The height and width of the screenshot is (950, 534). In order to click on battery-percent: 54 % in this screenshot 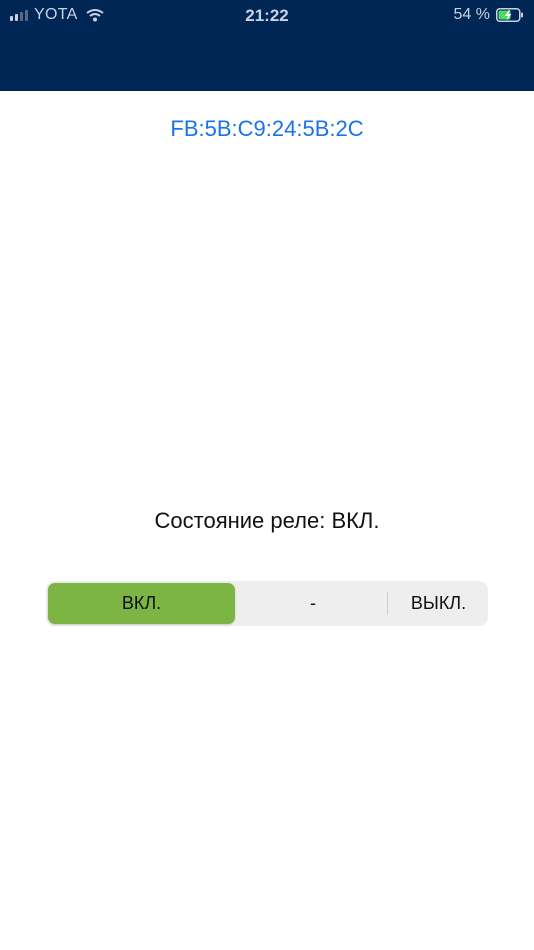, I will do `click(471, 14)`.